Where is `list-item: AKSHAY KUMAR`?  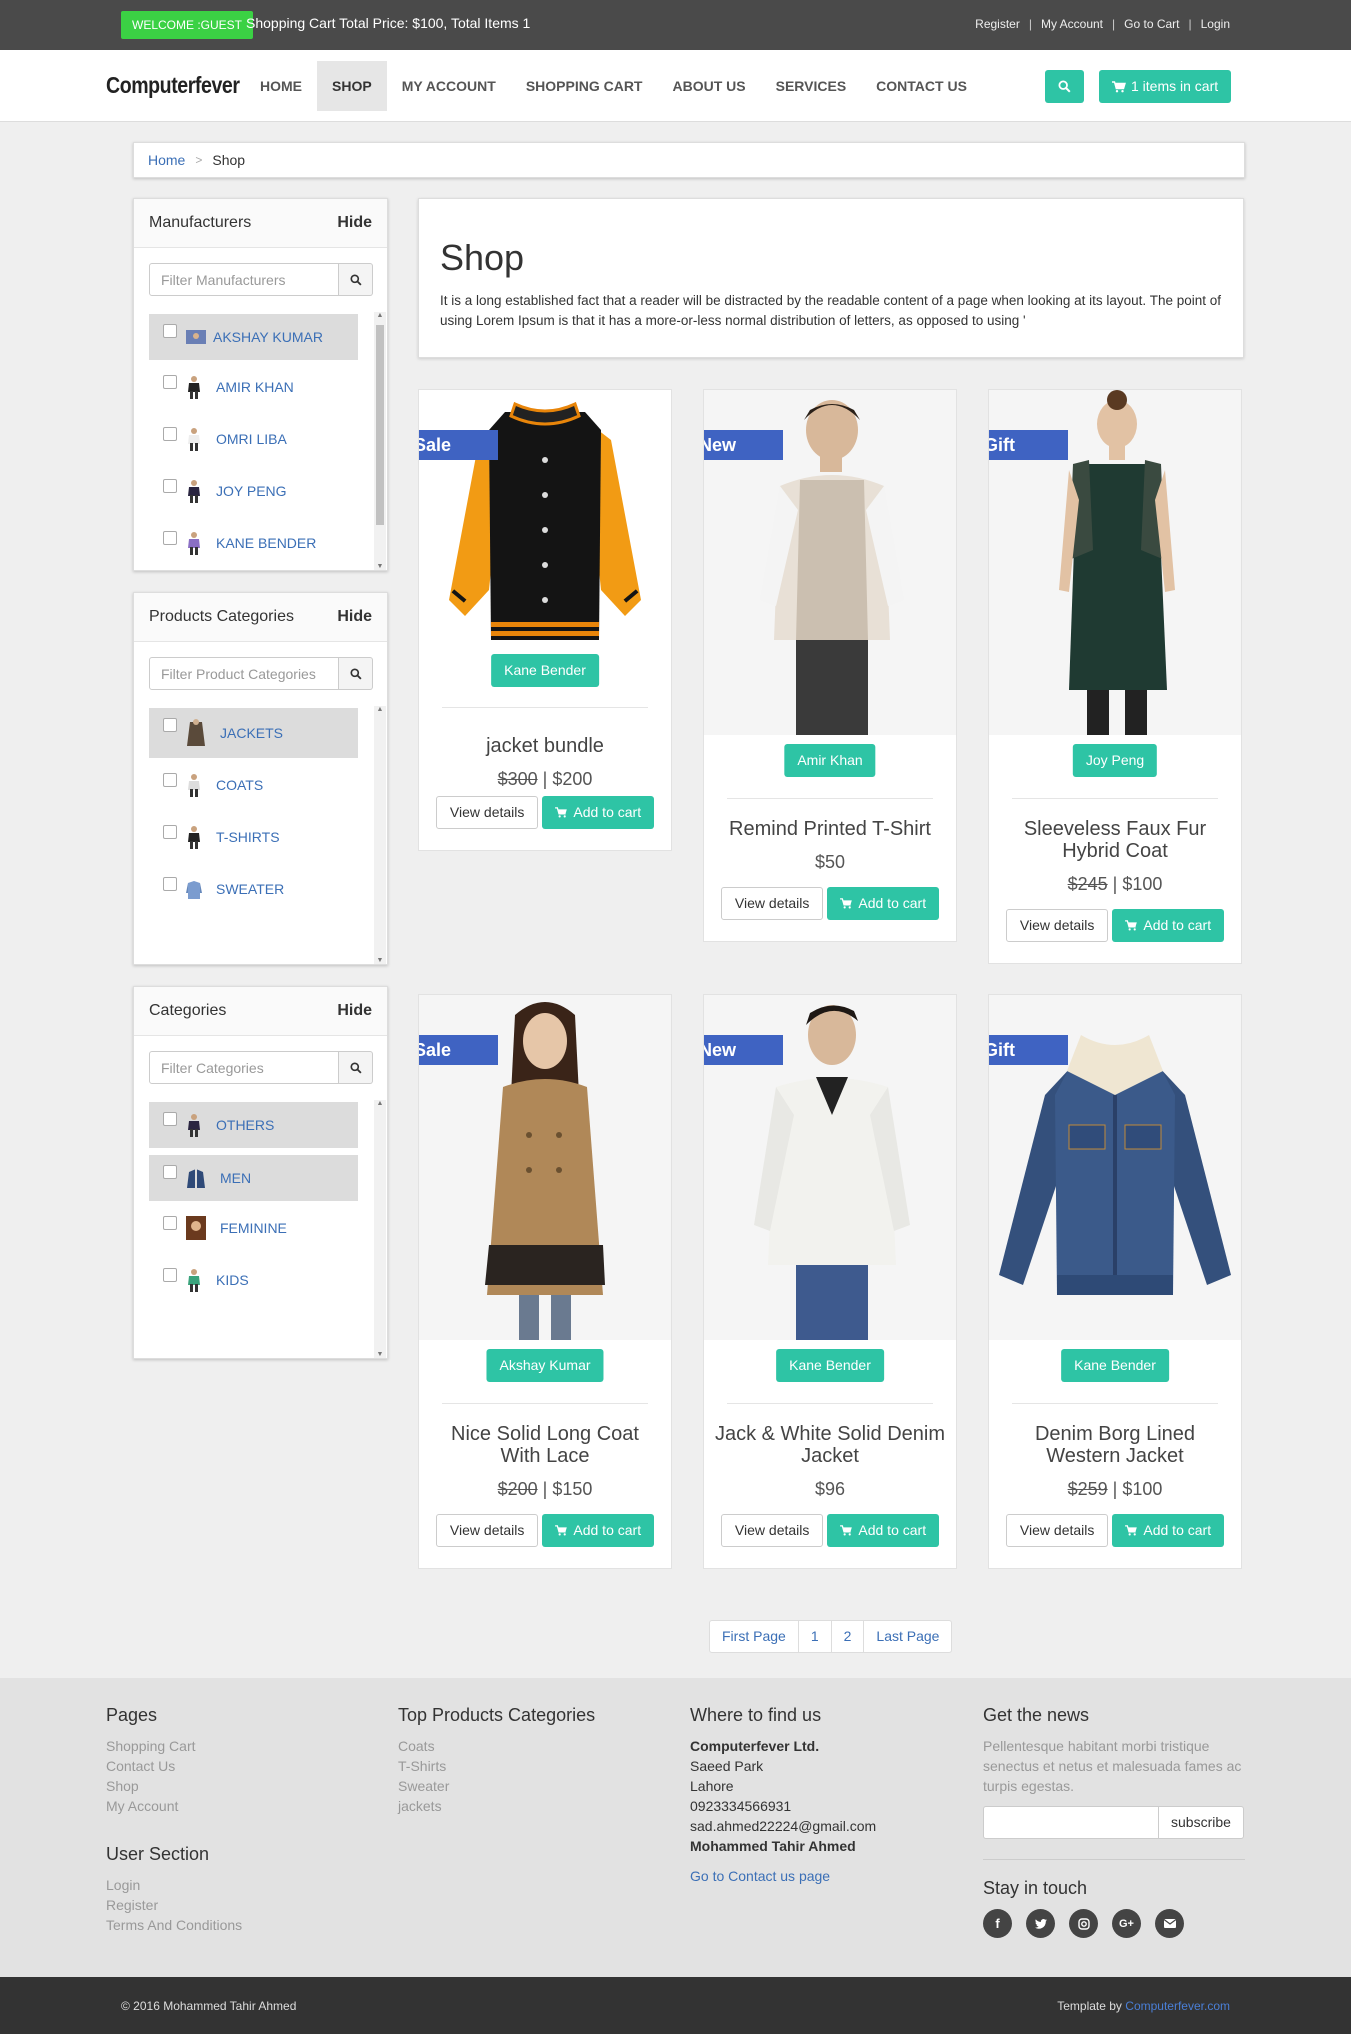
list-item: AKSHAY KUMAR is located at coordinates (253, 337).